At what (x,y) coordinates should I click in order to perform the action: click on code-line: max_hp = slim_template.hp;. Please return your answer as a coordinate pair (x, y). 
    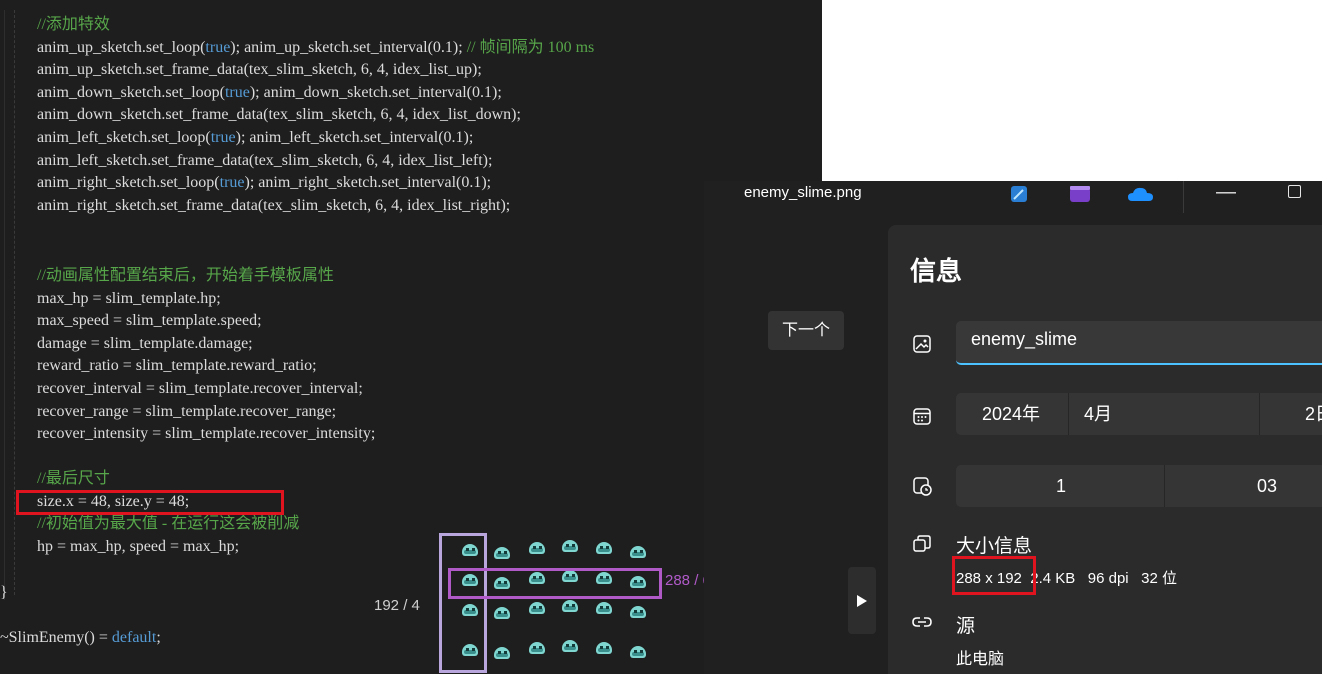
    Looking at the image, I should click on (206, 299).